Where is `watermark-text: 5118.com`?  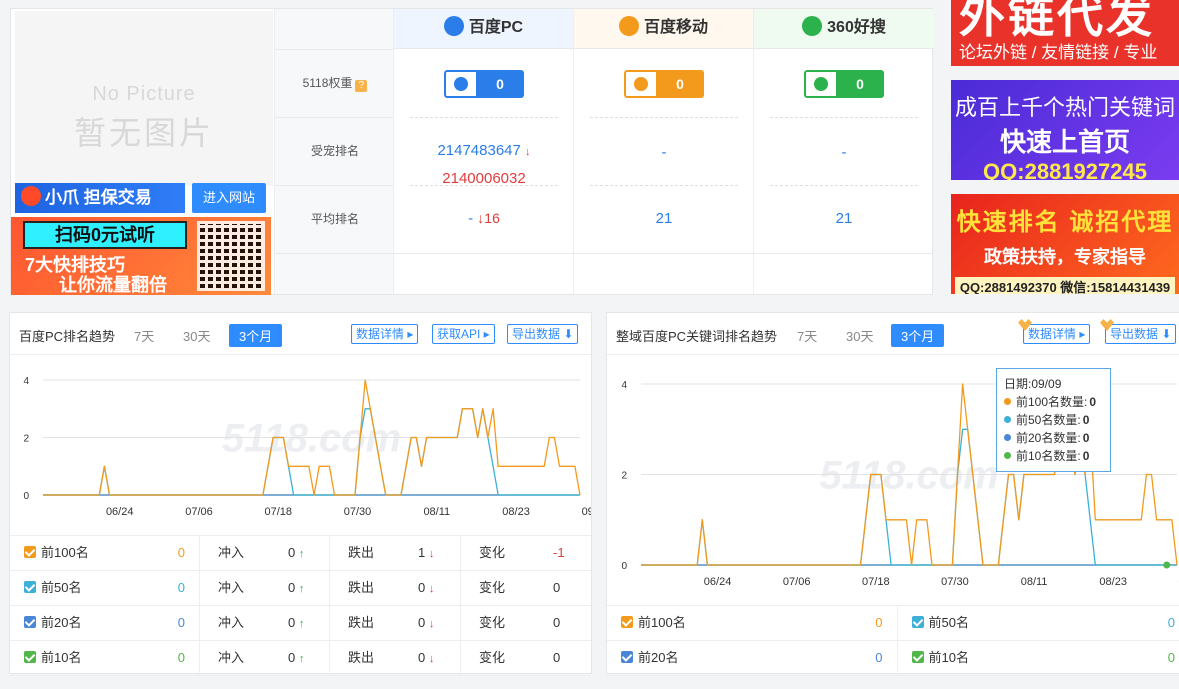 watermark-text: 5118.com is located at coordinates (311, 439).